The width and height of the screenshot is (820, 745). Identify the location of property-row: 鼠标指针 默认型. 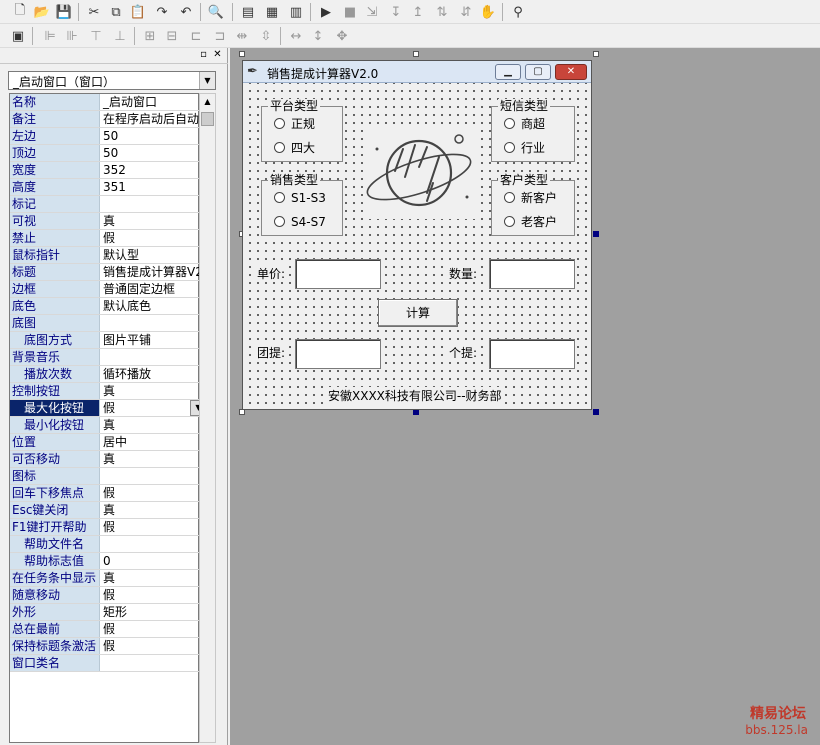
(105, 255).